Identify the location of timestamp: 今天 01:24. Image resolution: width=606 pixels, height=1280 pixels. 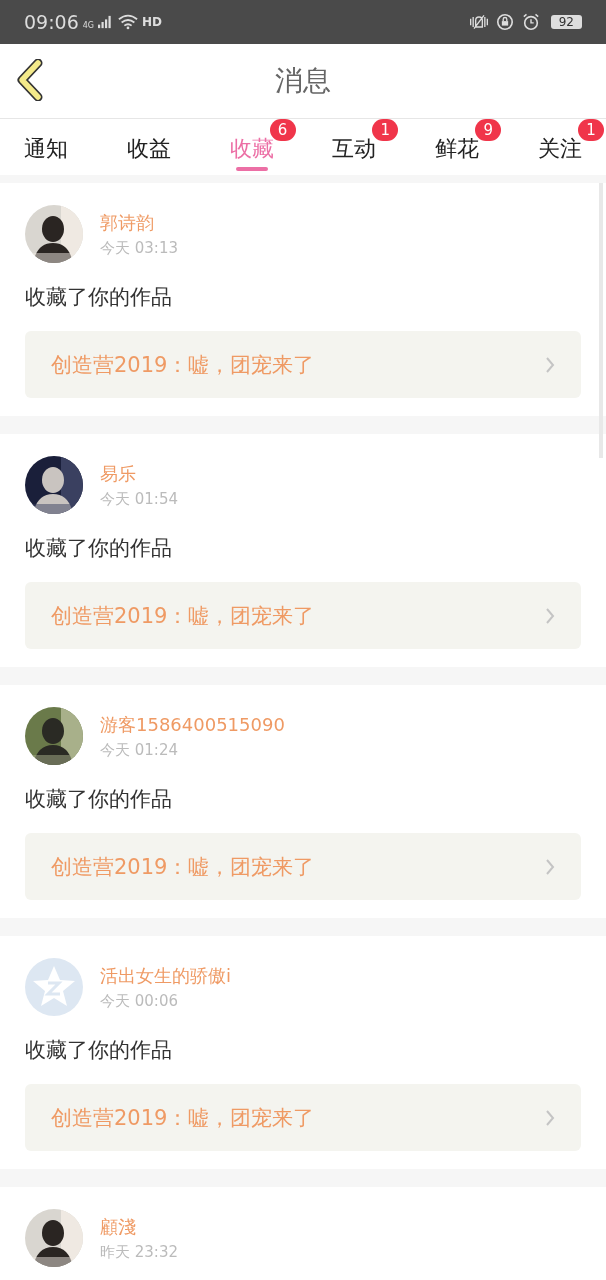
(139, 750).